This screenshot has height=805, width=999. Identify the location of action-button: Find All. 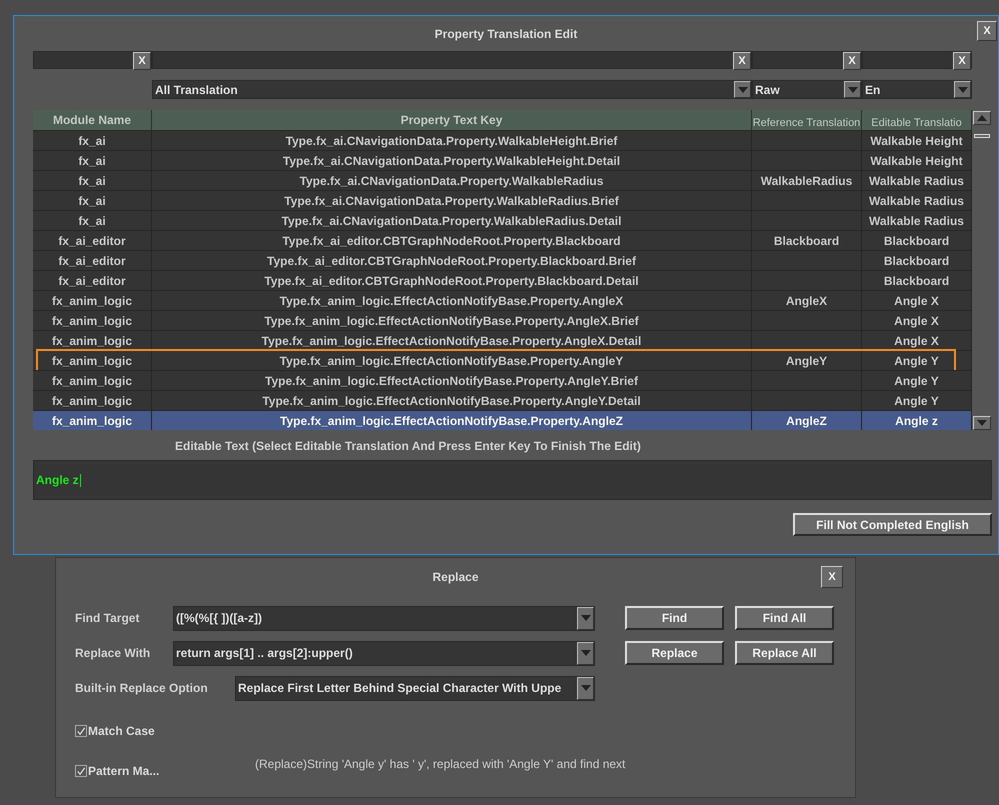
(784, 618).